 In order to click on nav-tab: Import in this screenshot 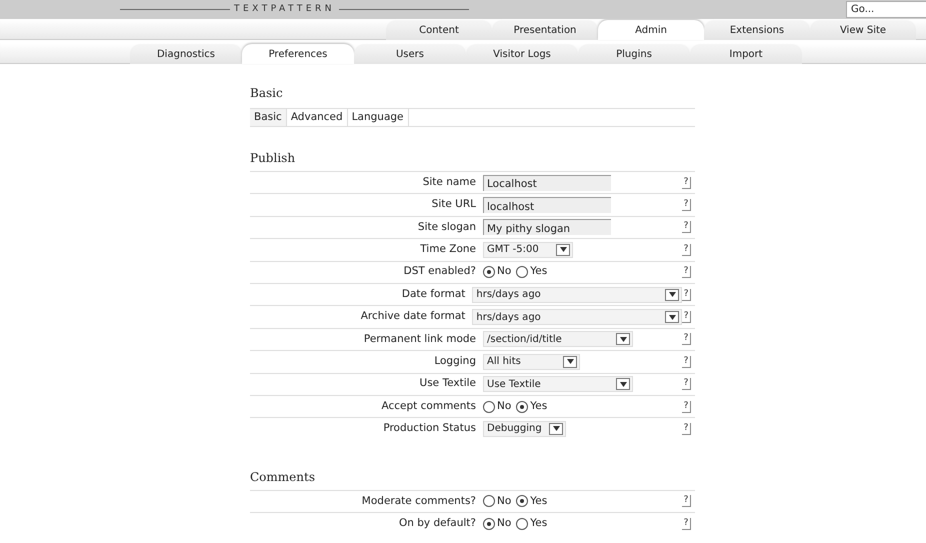, I will do `click(746, 54)`.